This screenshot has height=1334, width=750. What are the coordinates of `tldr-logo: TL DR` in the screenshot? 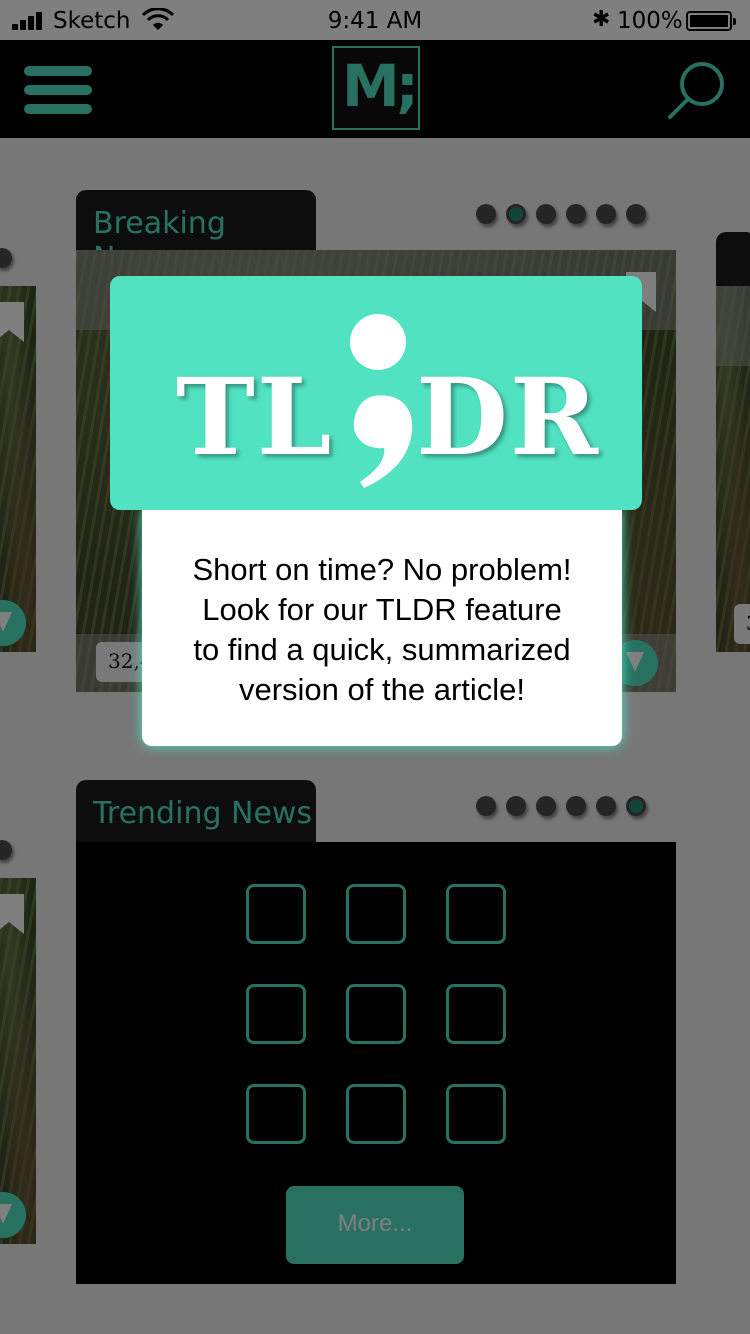 It's located at (387, 402).